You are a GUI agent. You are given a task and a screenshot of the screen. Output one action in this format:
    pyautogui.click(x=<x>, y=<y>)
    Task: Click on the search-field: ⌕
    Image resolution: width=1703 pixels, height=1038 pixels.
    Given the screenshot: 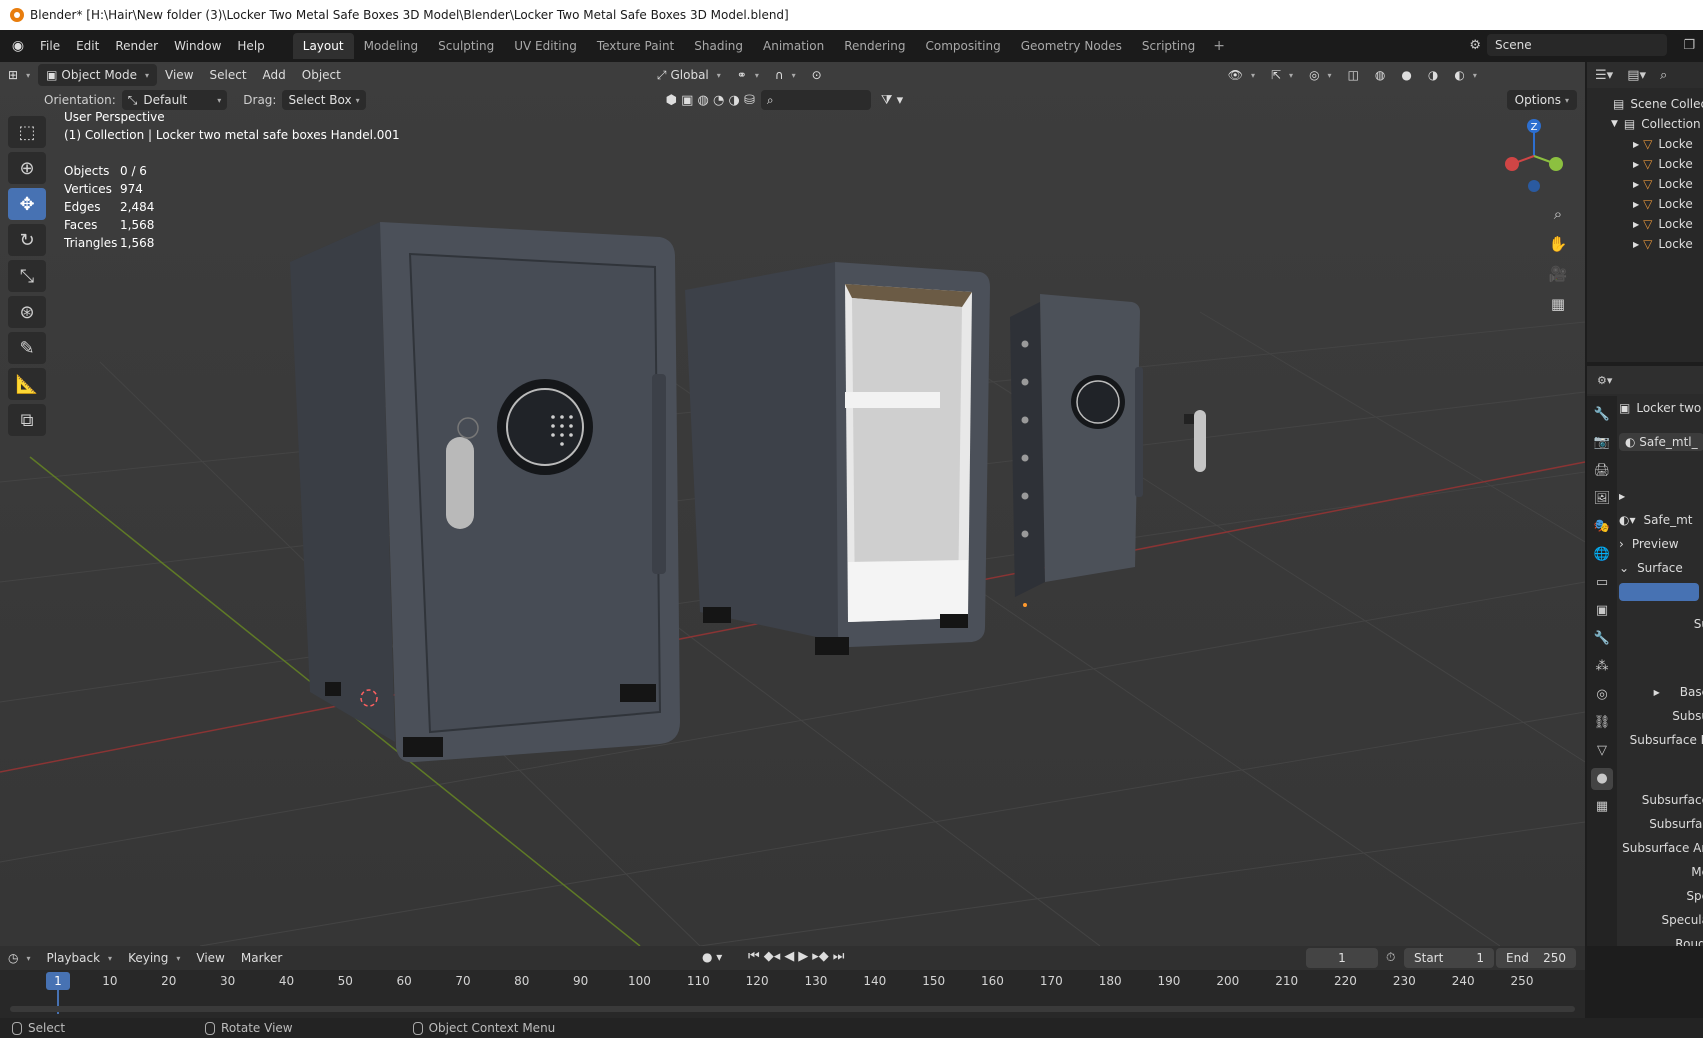 What is the action you would take?
    pyautogui.click(x=815, y=100)
    